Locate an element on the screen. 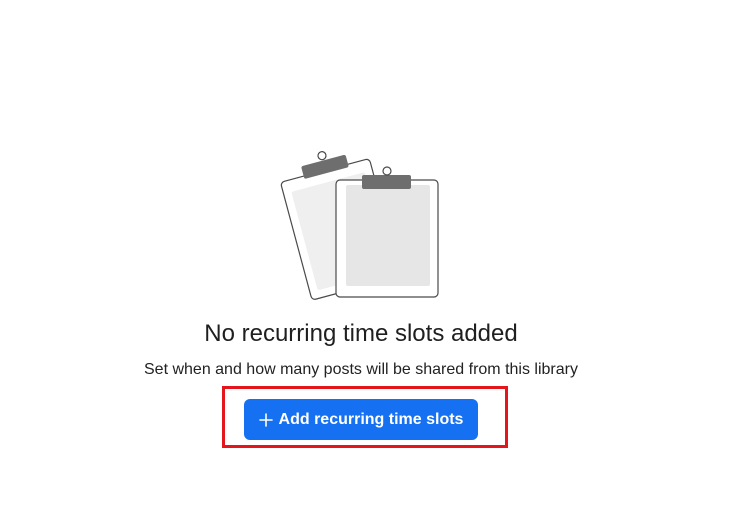  plus-icon is located at coordinates (265, 419).